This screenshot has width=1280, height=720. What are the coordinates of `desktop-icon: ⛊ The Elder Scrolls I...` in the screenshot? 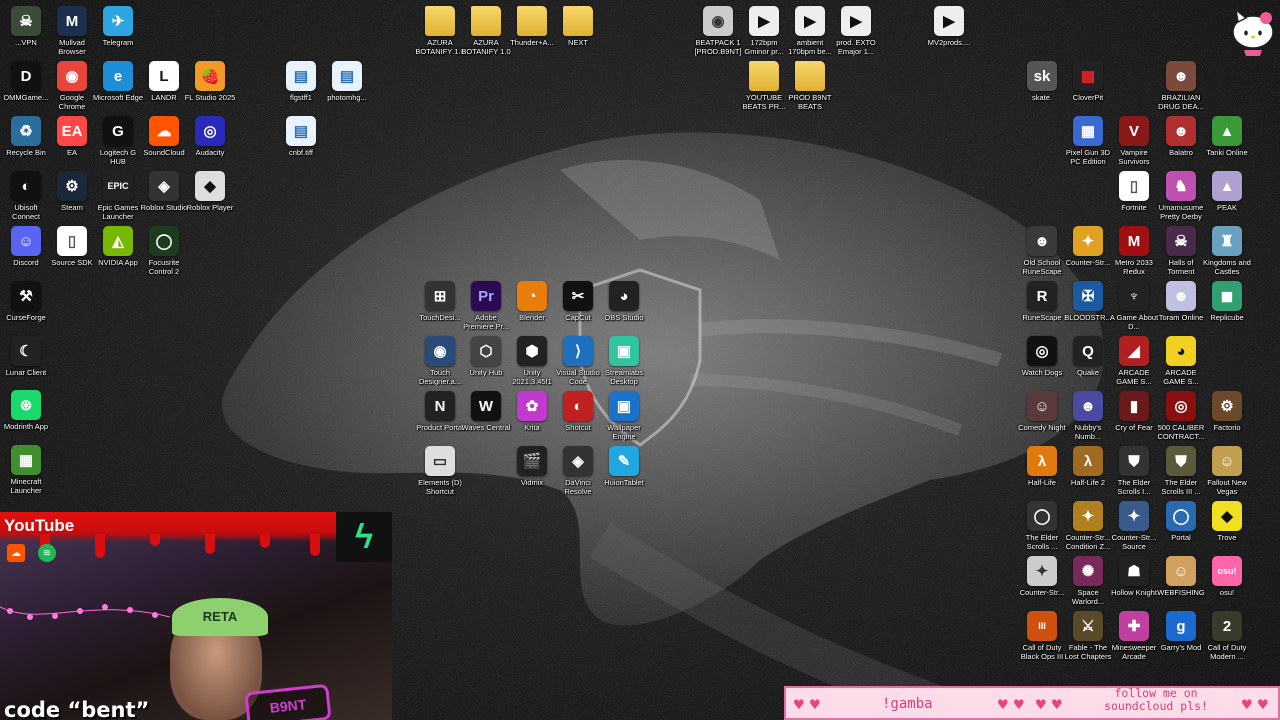 It's located at (1134, 471).